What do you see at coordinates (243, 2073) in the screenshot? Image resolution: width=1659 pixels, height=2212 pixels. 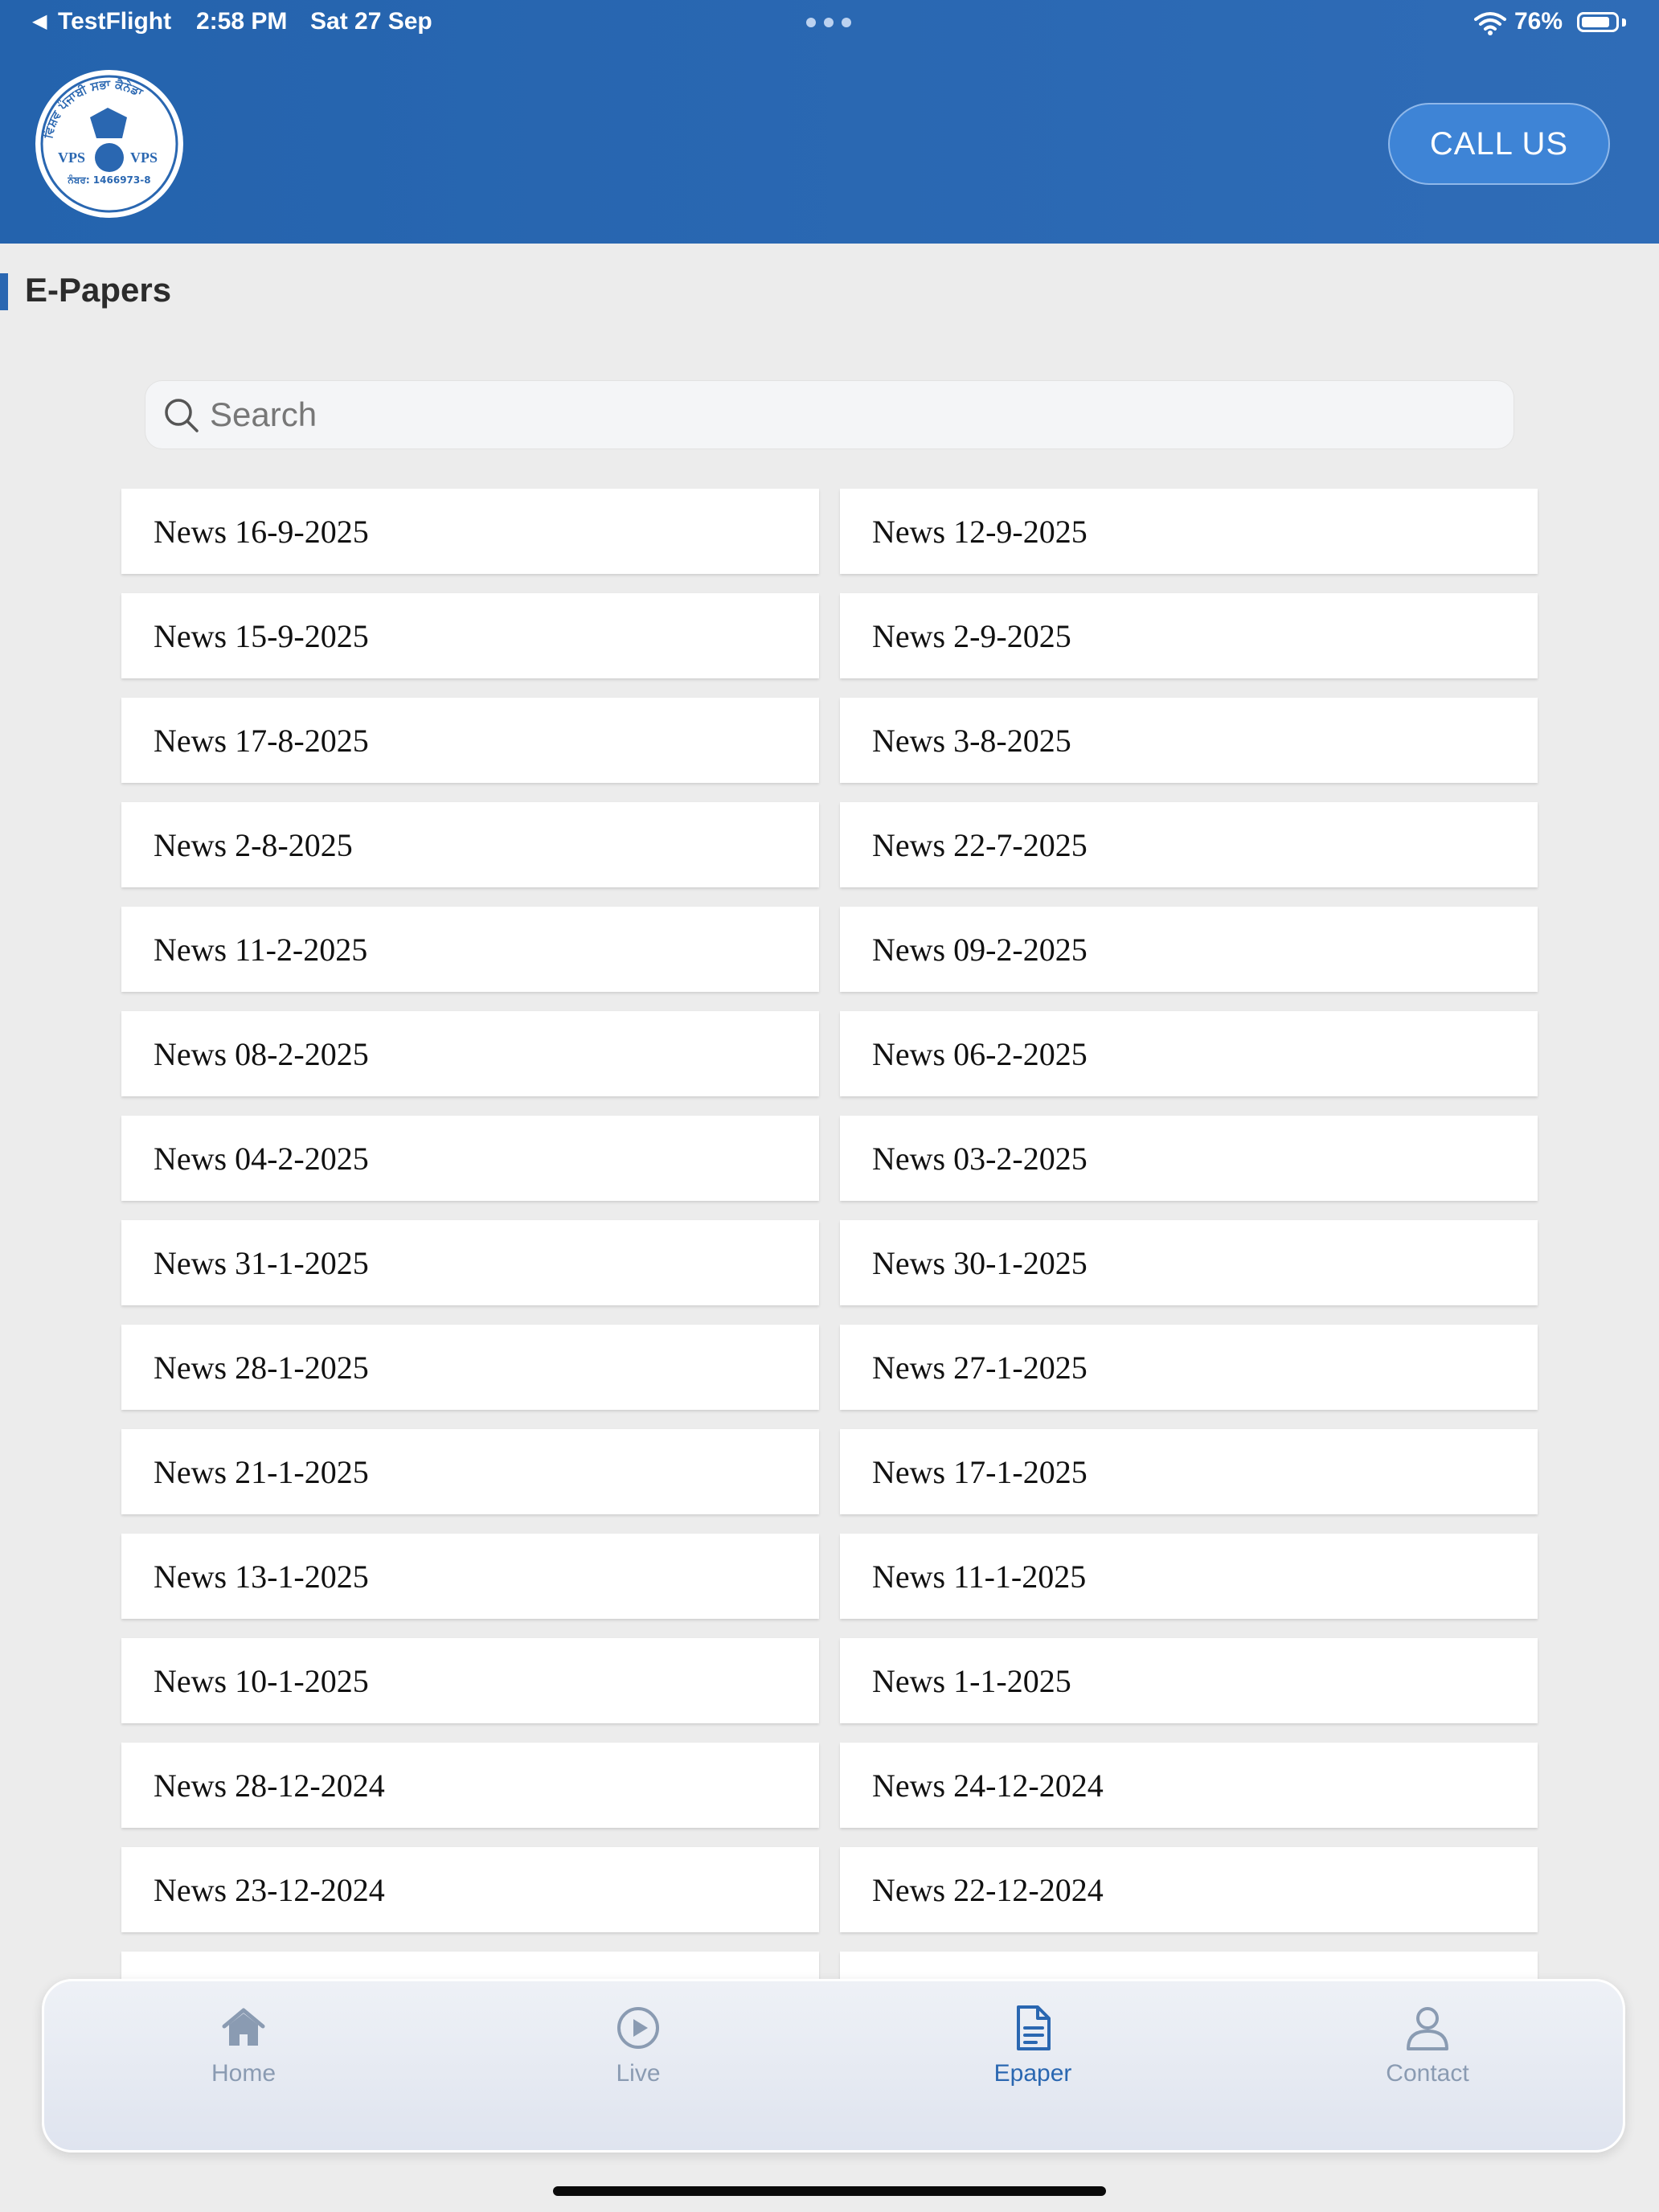 I see `tab-label-home: Home` at bounding box center [243, 2073].